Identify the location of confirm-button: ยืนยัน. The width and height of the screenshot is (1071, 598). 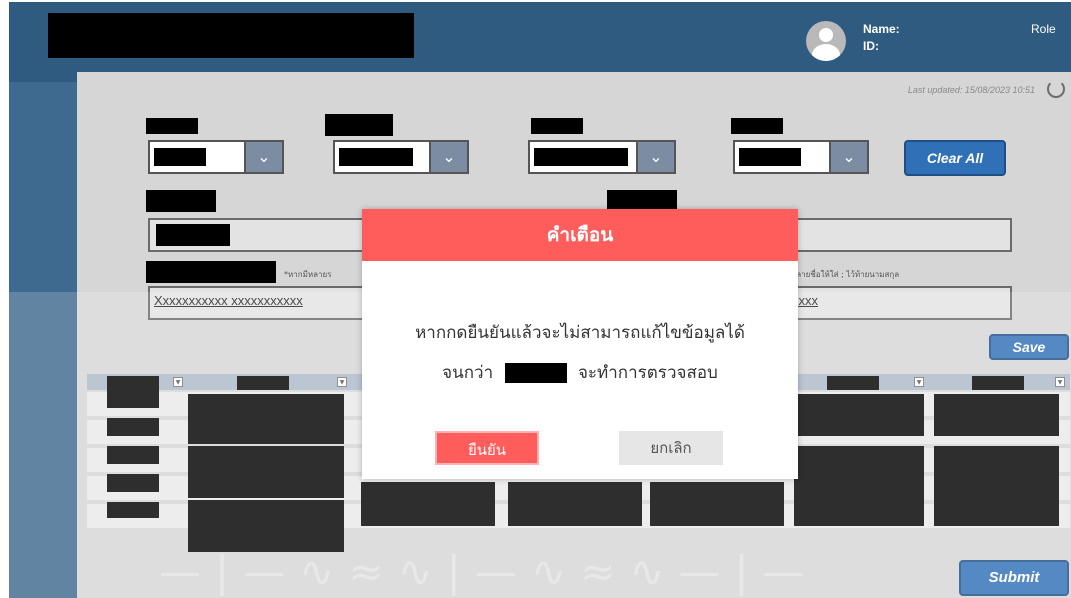
(487, 448).